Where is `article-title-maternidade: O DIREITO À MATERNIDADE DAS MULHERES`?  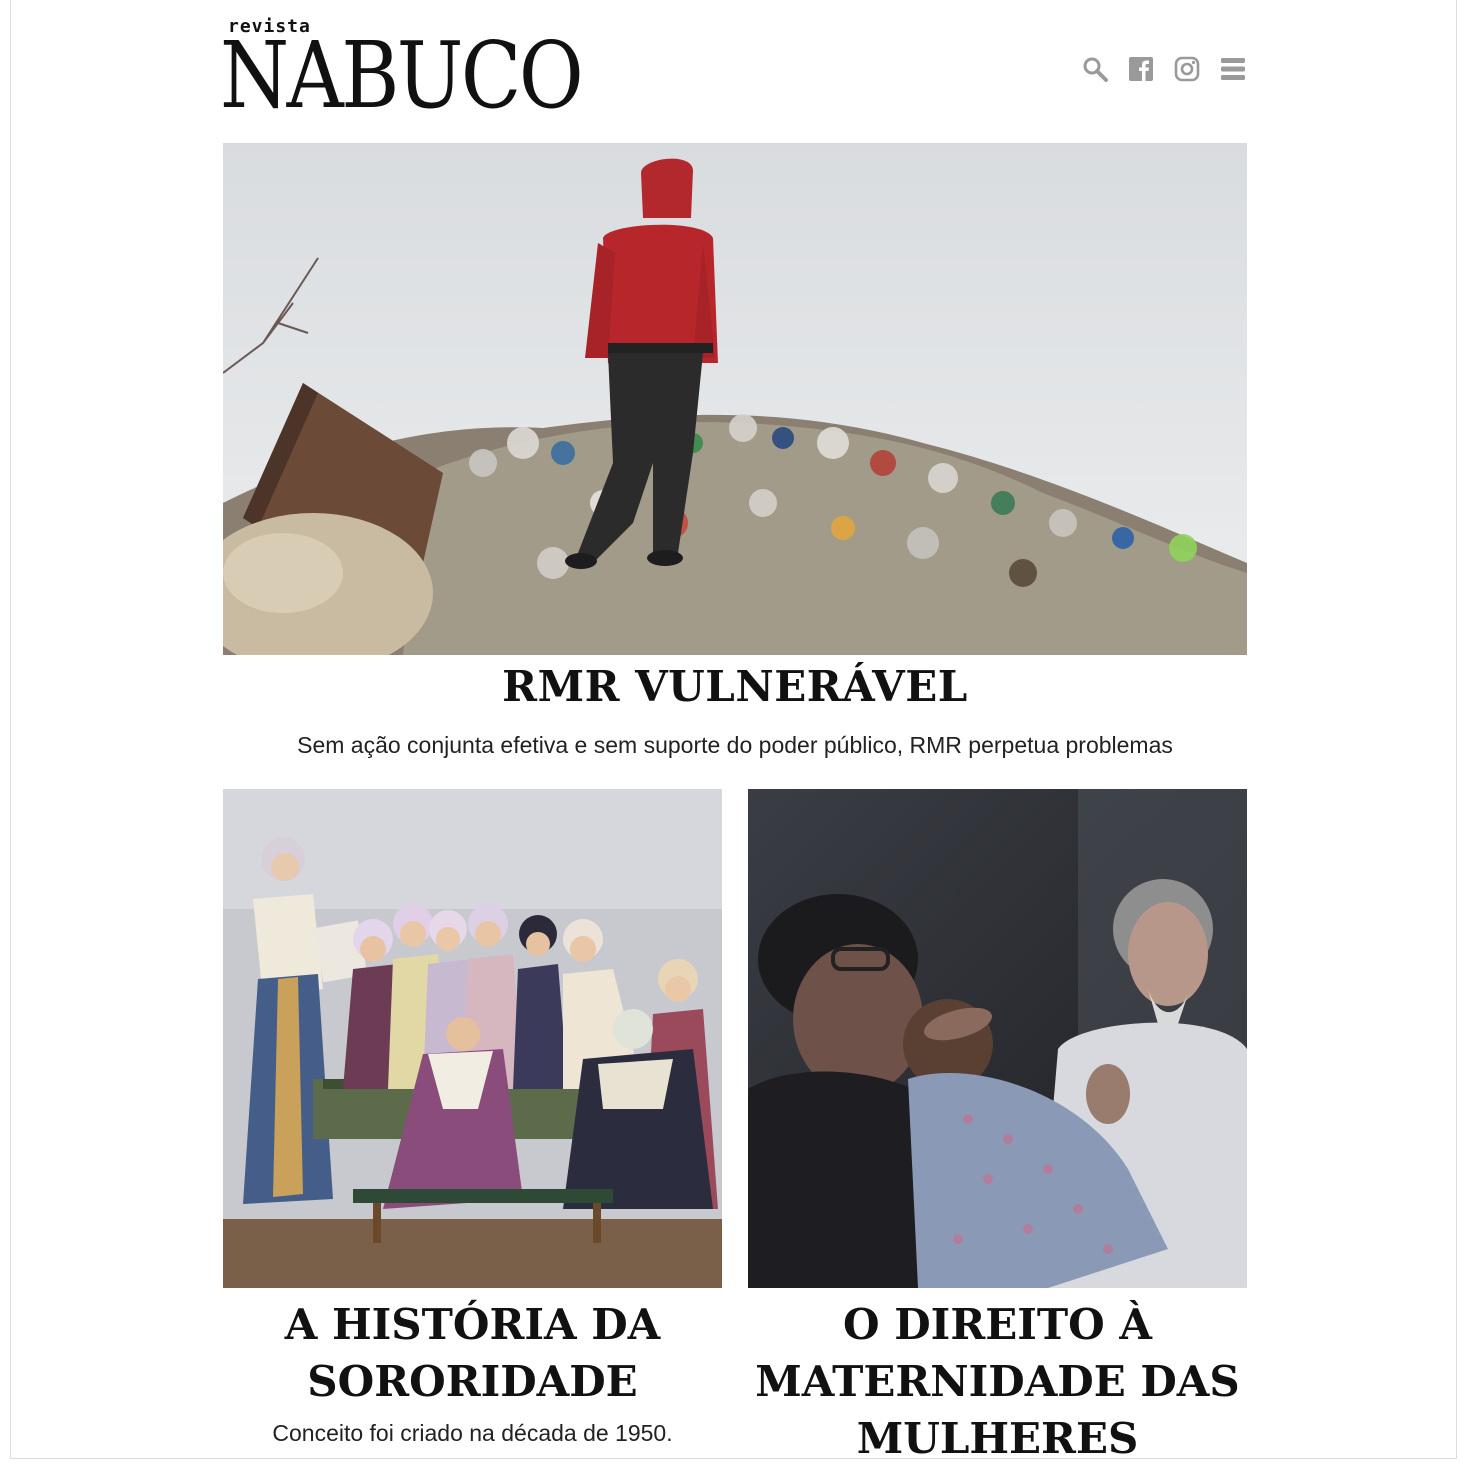 article-title-maternidade: O DIREITO À MATERNIDADE DAS MULHERES is located at coordinates (997, 1381).